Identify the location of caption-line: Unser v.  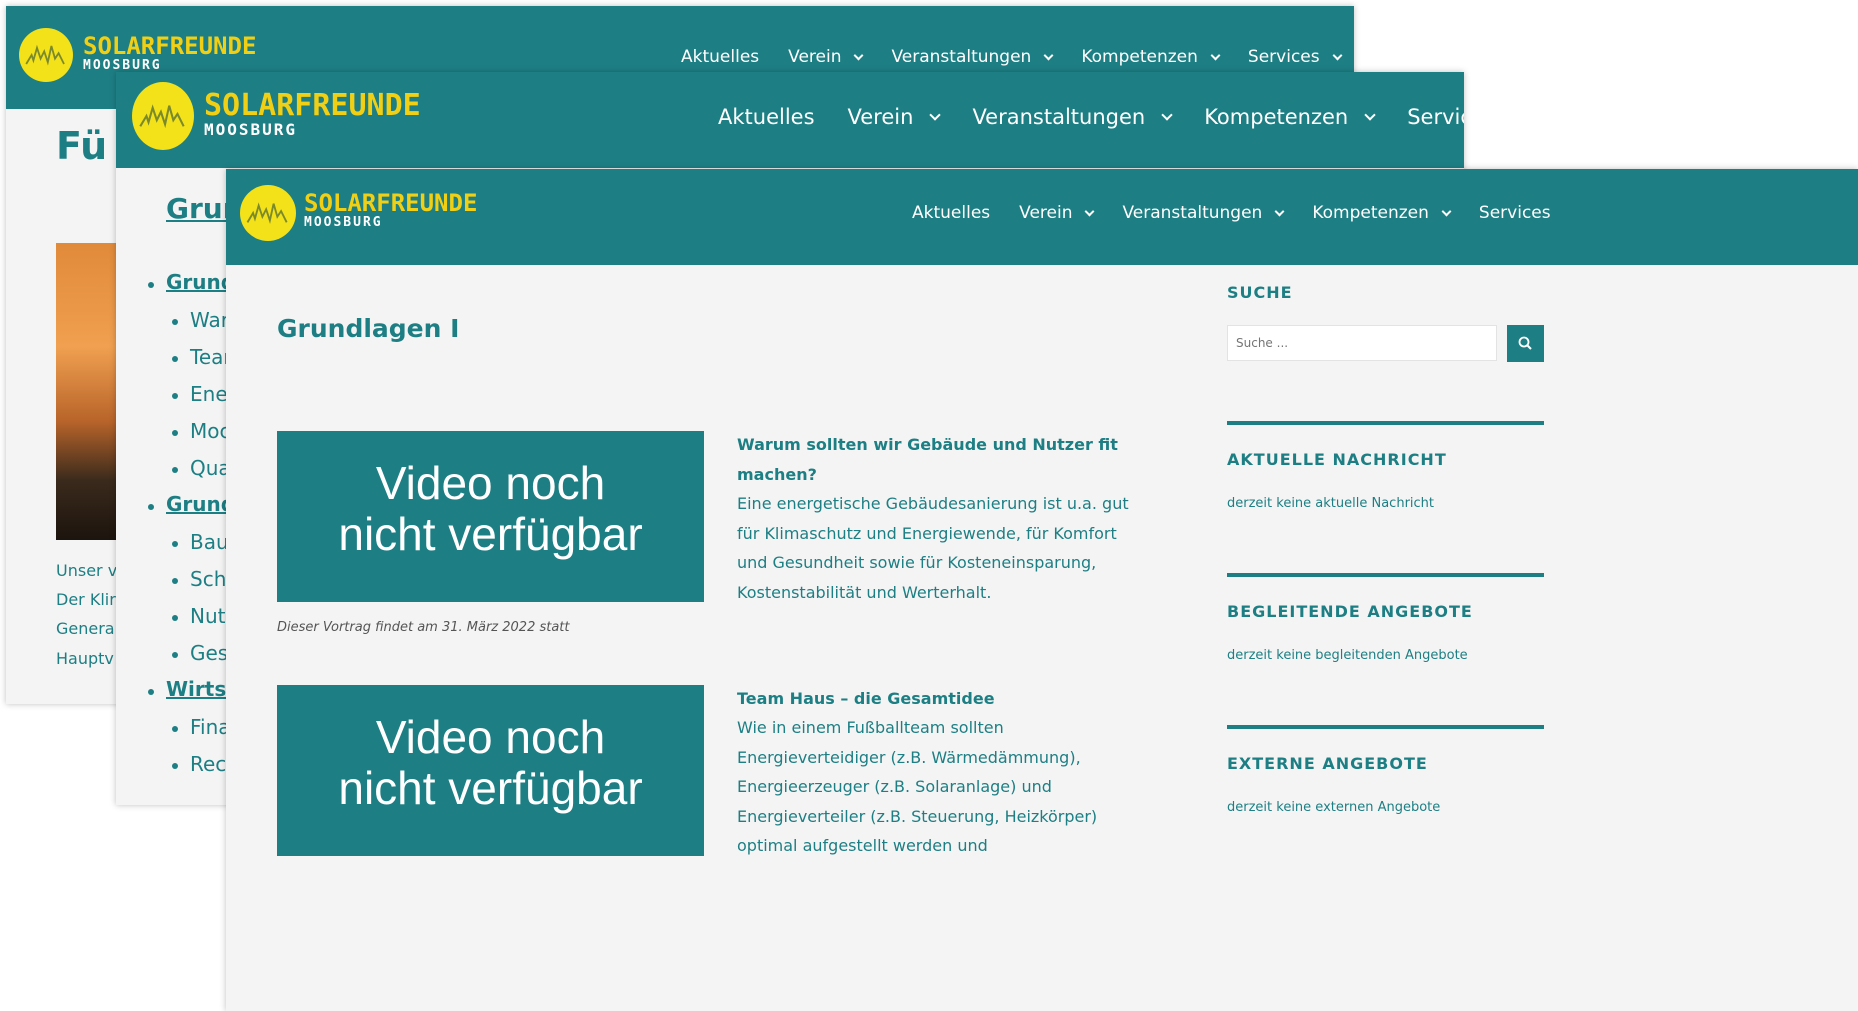
(87, 570).